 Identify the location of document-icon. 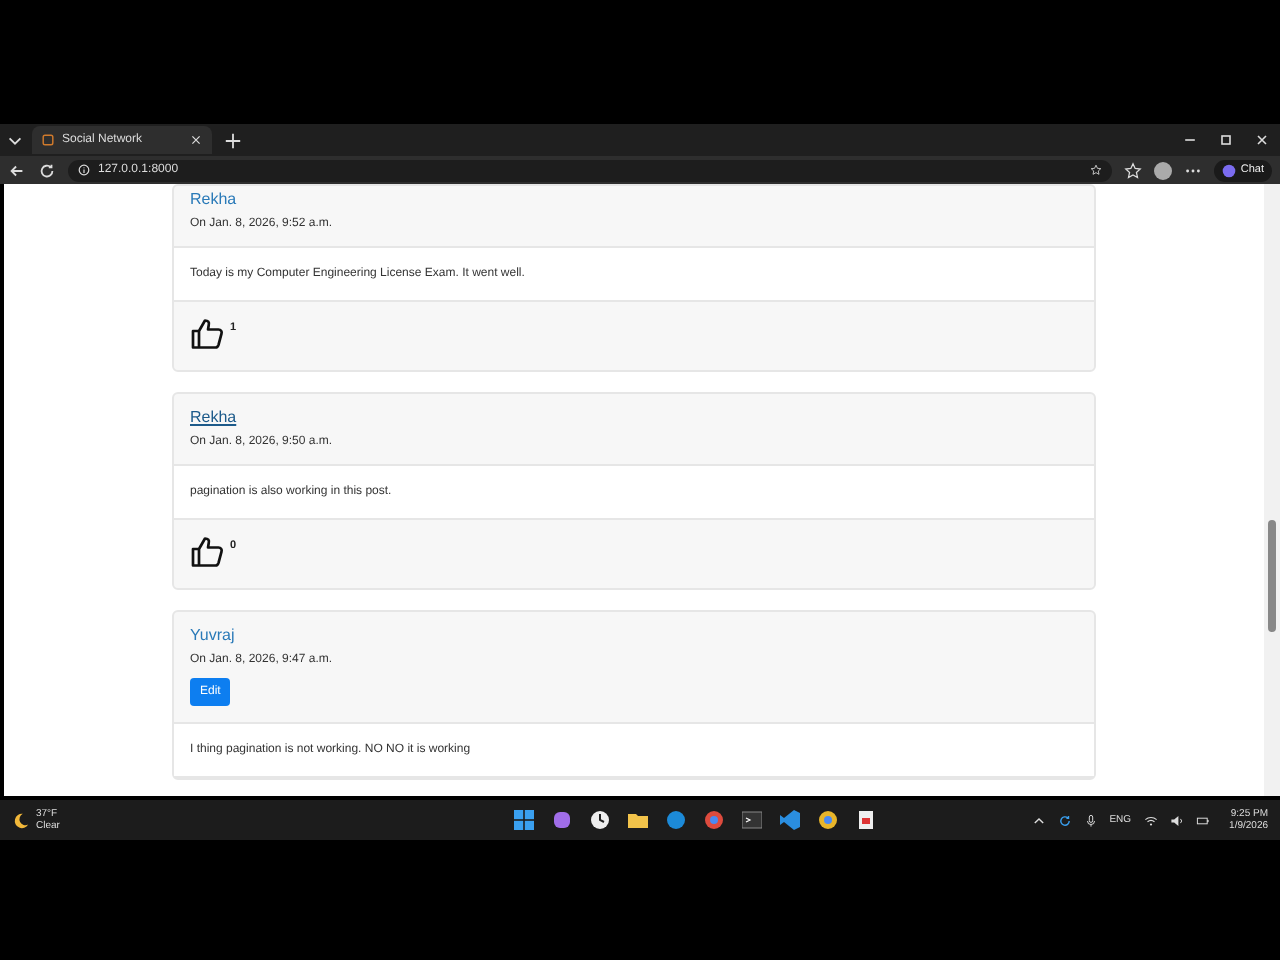
(866, 820).